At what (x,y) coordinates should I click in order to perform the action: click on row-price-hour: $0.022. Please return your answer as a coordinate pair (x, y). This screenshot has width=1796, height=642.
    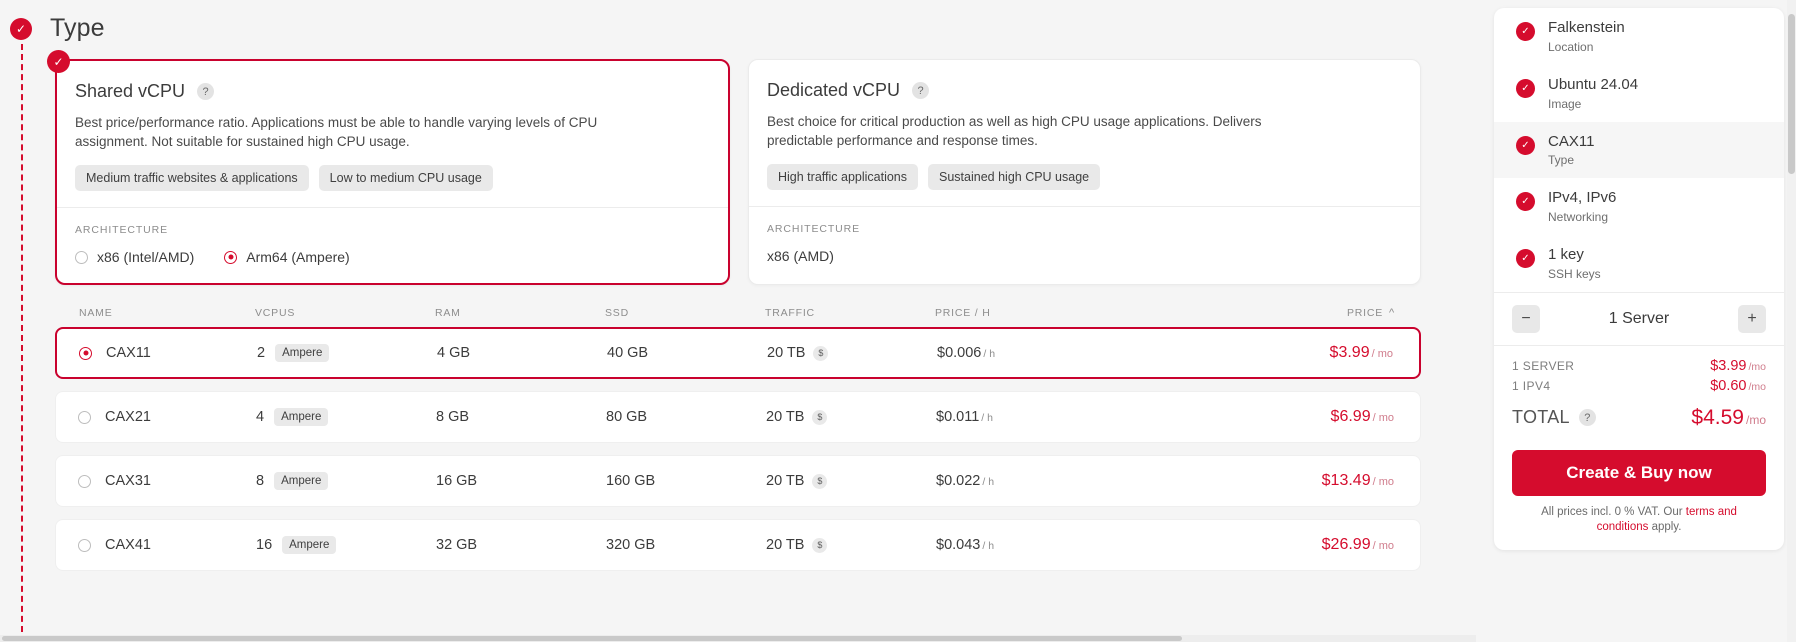
    Looking at the image, I should click on (958, 481).